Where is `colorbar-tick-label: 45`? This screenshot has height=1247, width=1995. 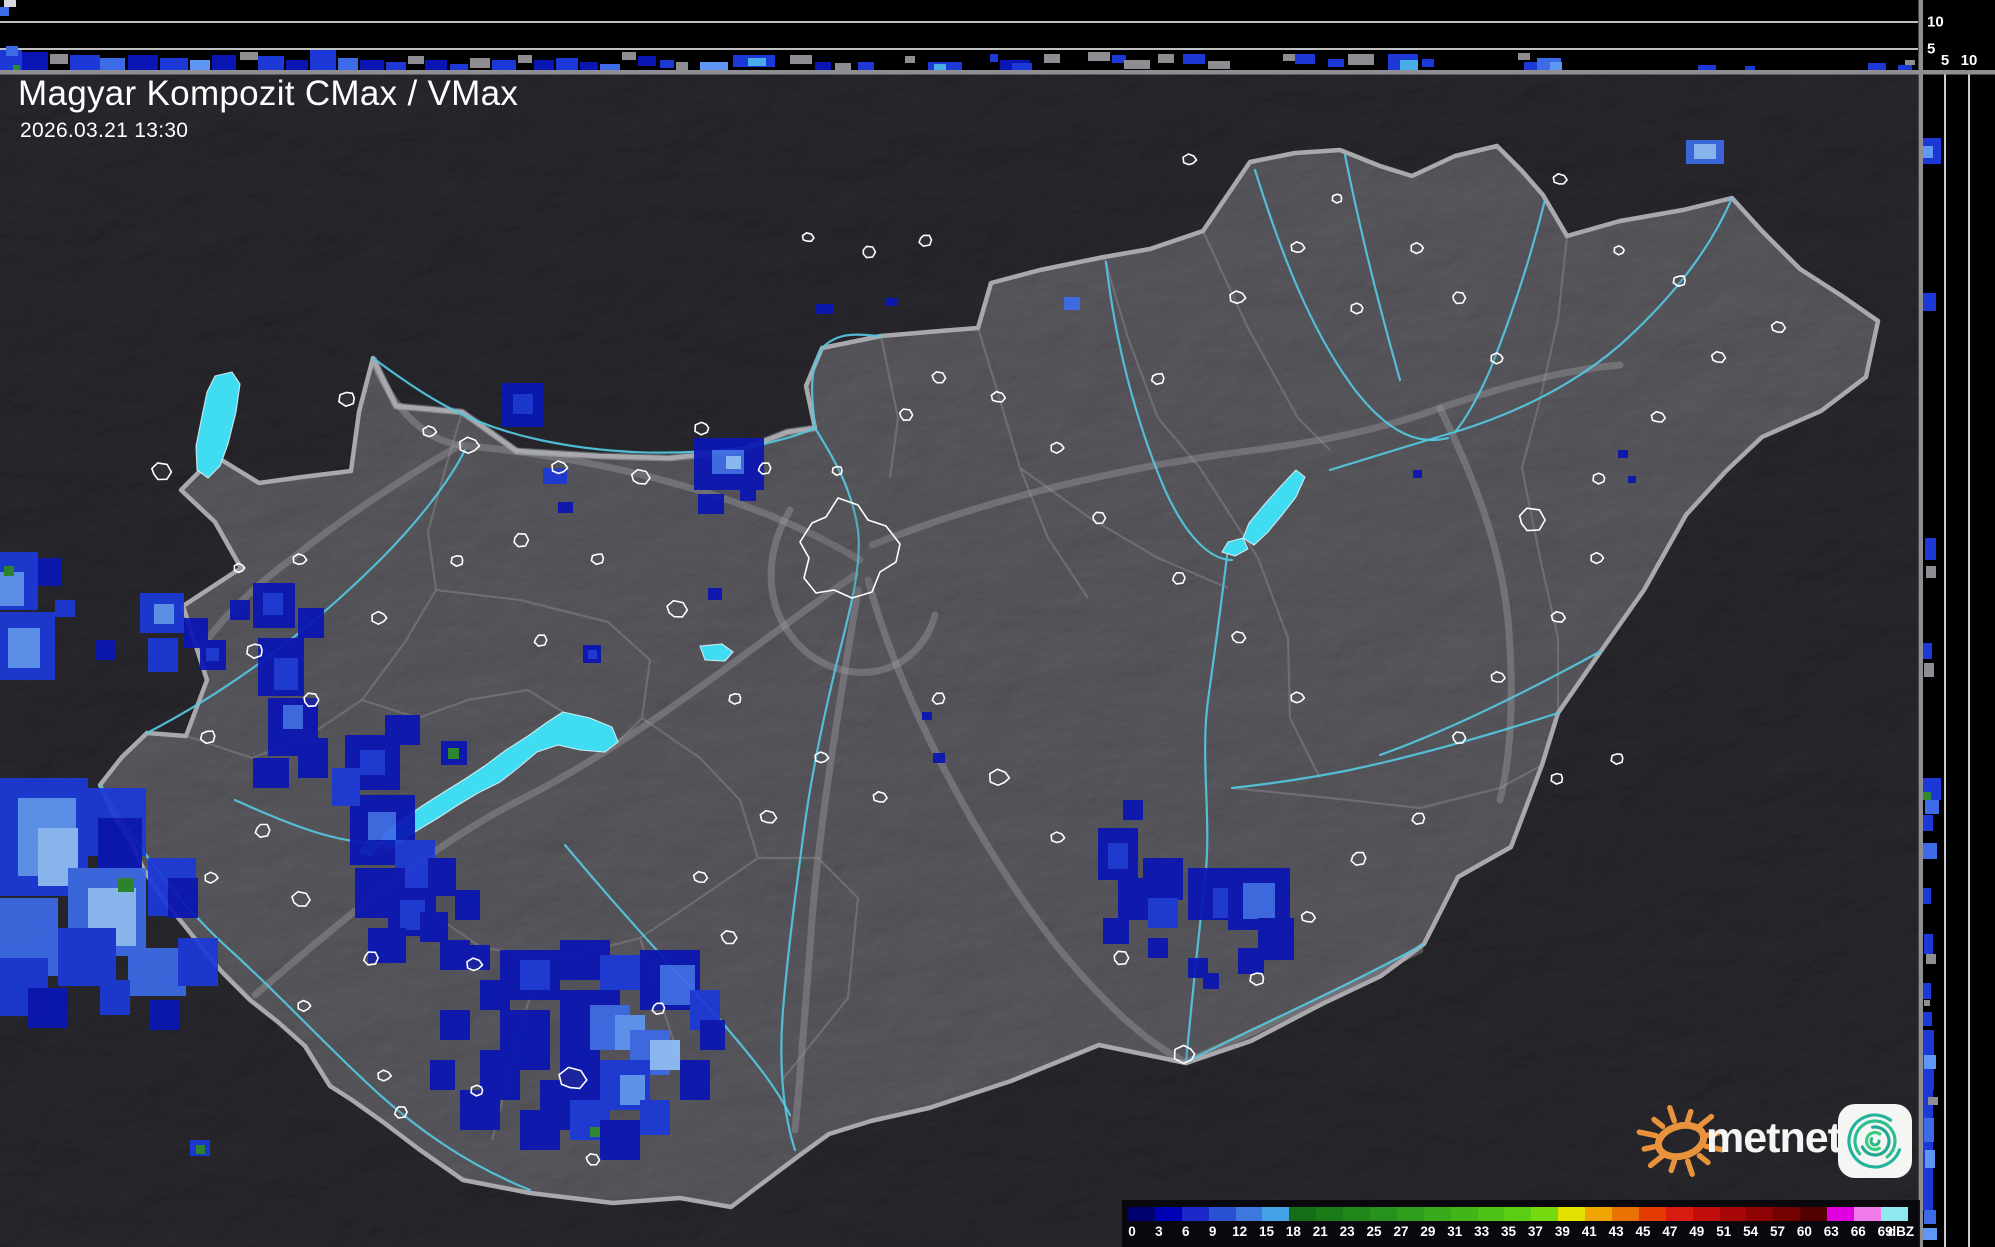
colorbar-tick-label: 45 is located at coordinates (1643, 1231).